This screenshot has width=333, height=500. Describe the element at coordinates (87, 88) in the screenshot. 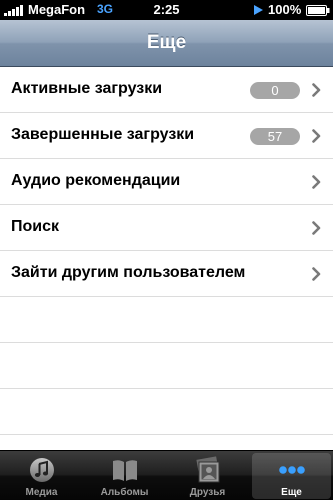

I see `menu-item-label: Активные загрузки` at that location.